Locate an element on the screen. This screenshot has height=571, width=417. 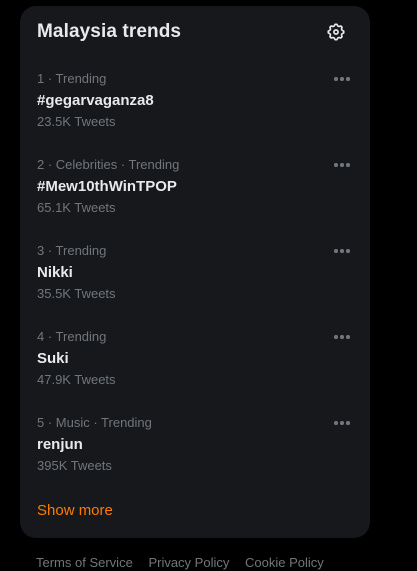
trend-tweet-count: 65.1K Tweets is located at coordinates (76, 207).